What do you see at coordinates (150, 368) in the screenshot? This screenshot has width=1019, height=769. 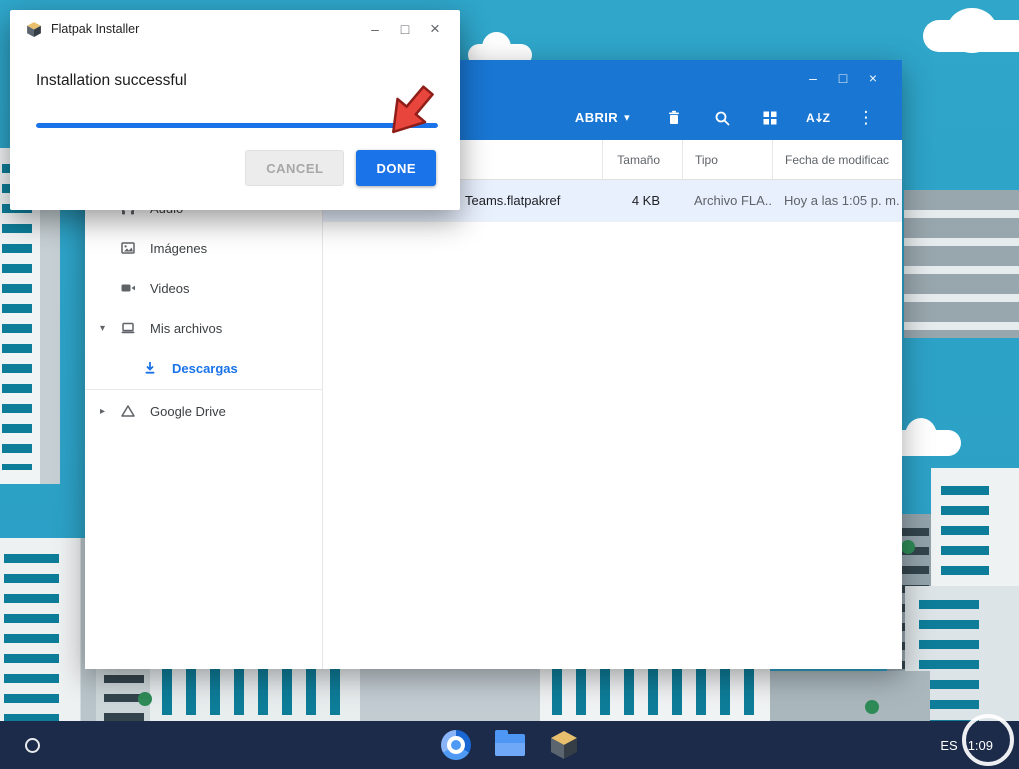 I see `download-icon` at bounding box center [150, 368].